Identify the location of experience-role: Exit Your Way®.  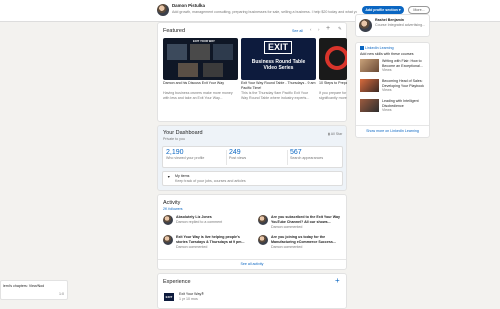
(191, 294).